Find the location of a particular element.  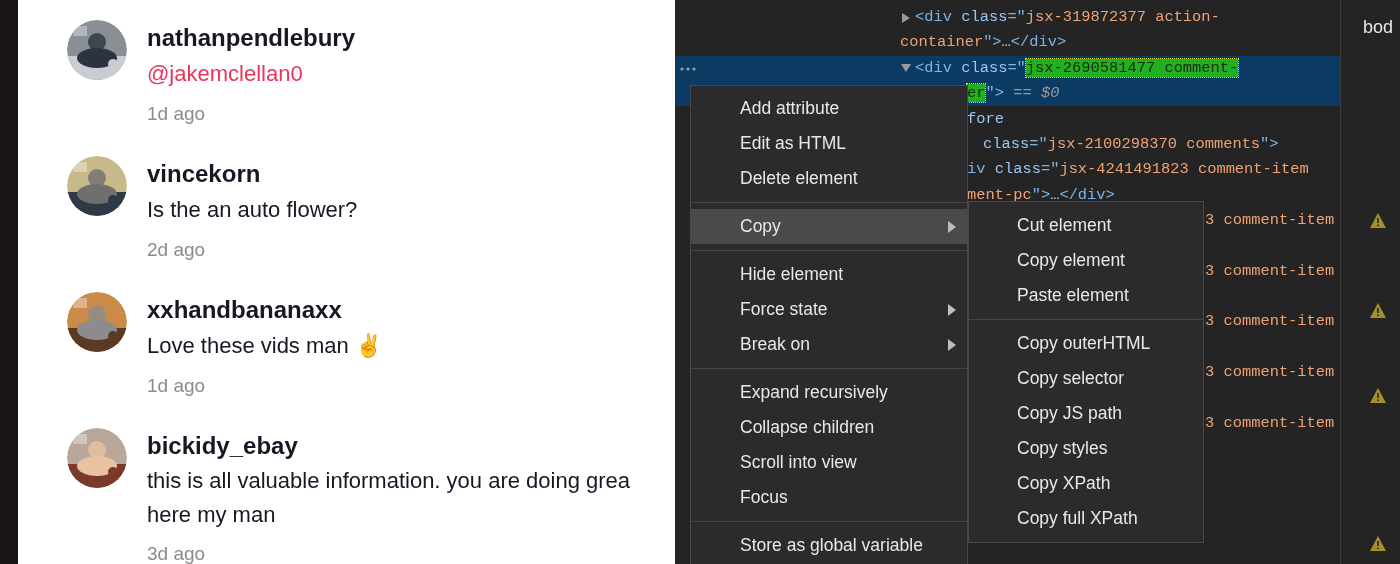

styles-text: bod is located at coordinates (1378, 27).